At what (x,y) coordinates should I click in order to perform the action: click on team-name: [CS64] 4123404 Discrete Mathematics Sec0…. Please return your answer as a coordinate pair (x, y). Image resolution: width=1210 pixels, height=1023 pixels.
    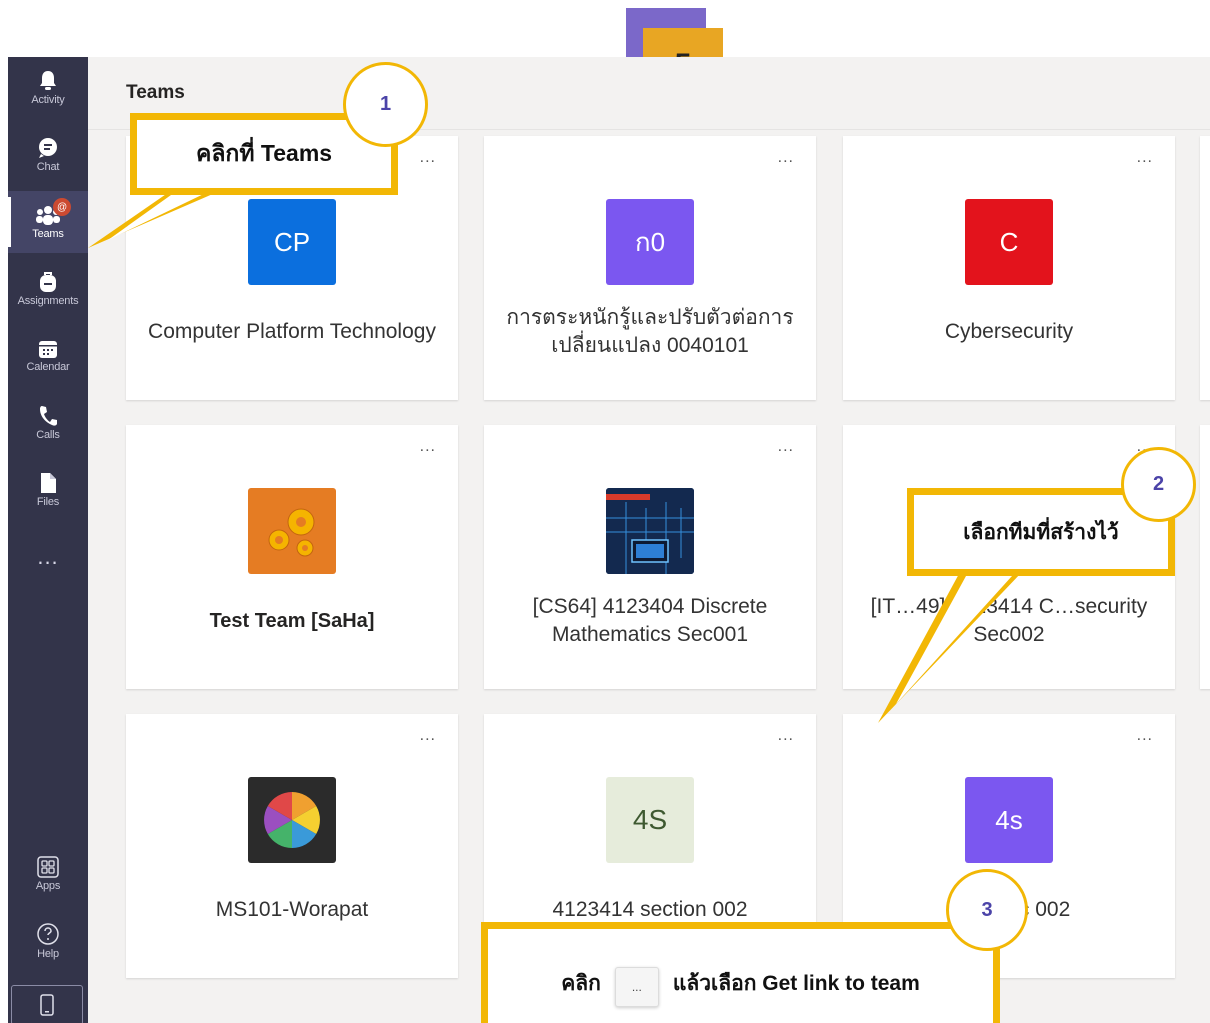
    Looking at the image, I should click on (650, 620).